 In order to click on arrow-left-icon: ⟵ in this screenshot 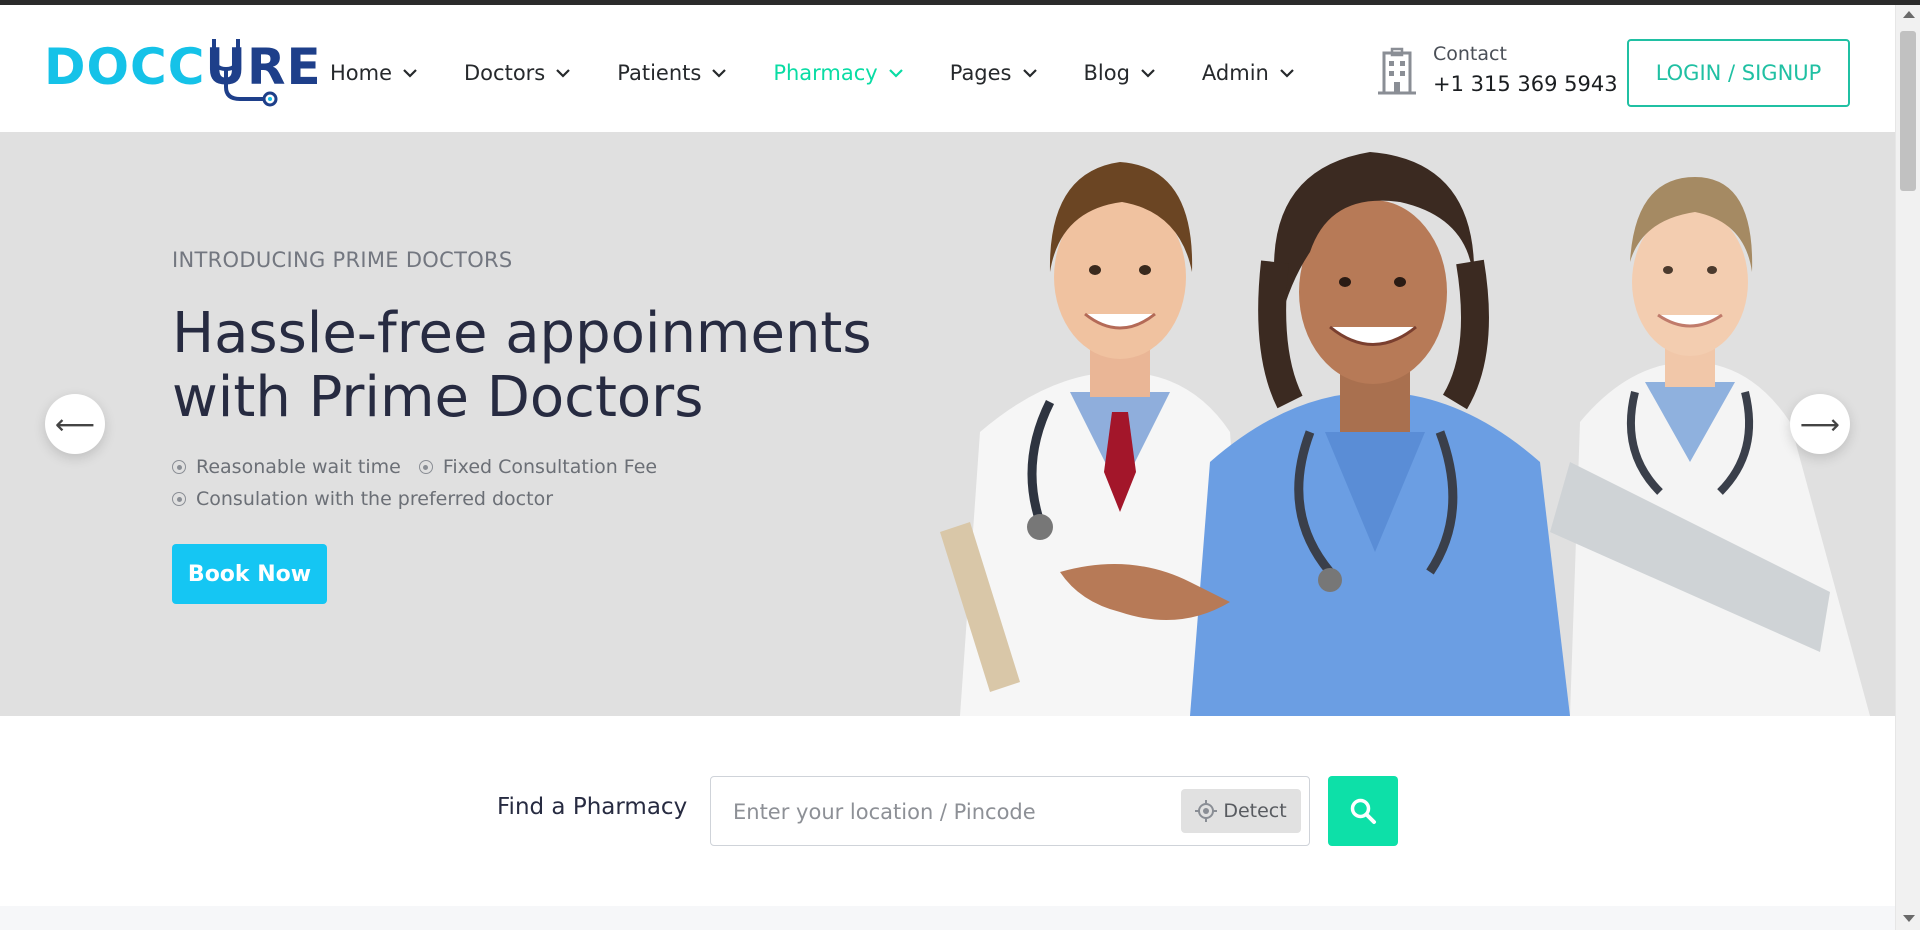, I will do `click(75, 424)`.